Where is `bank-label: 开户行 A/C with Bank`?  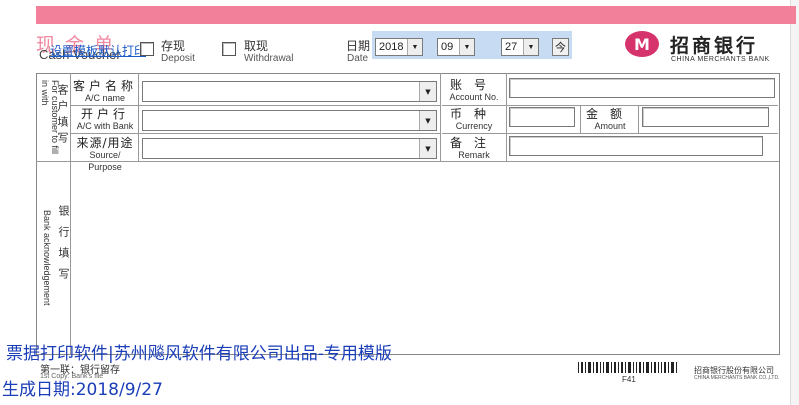
bank-label: 开户行 A/C with Bank is located at coordinates (105, 119).